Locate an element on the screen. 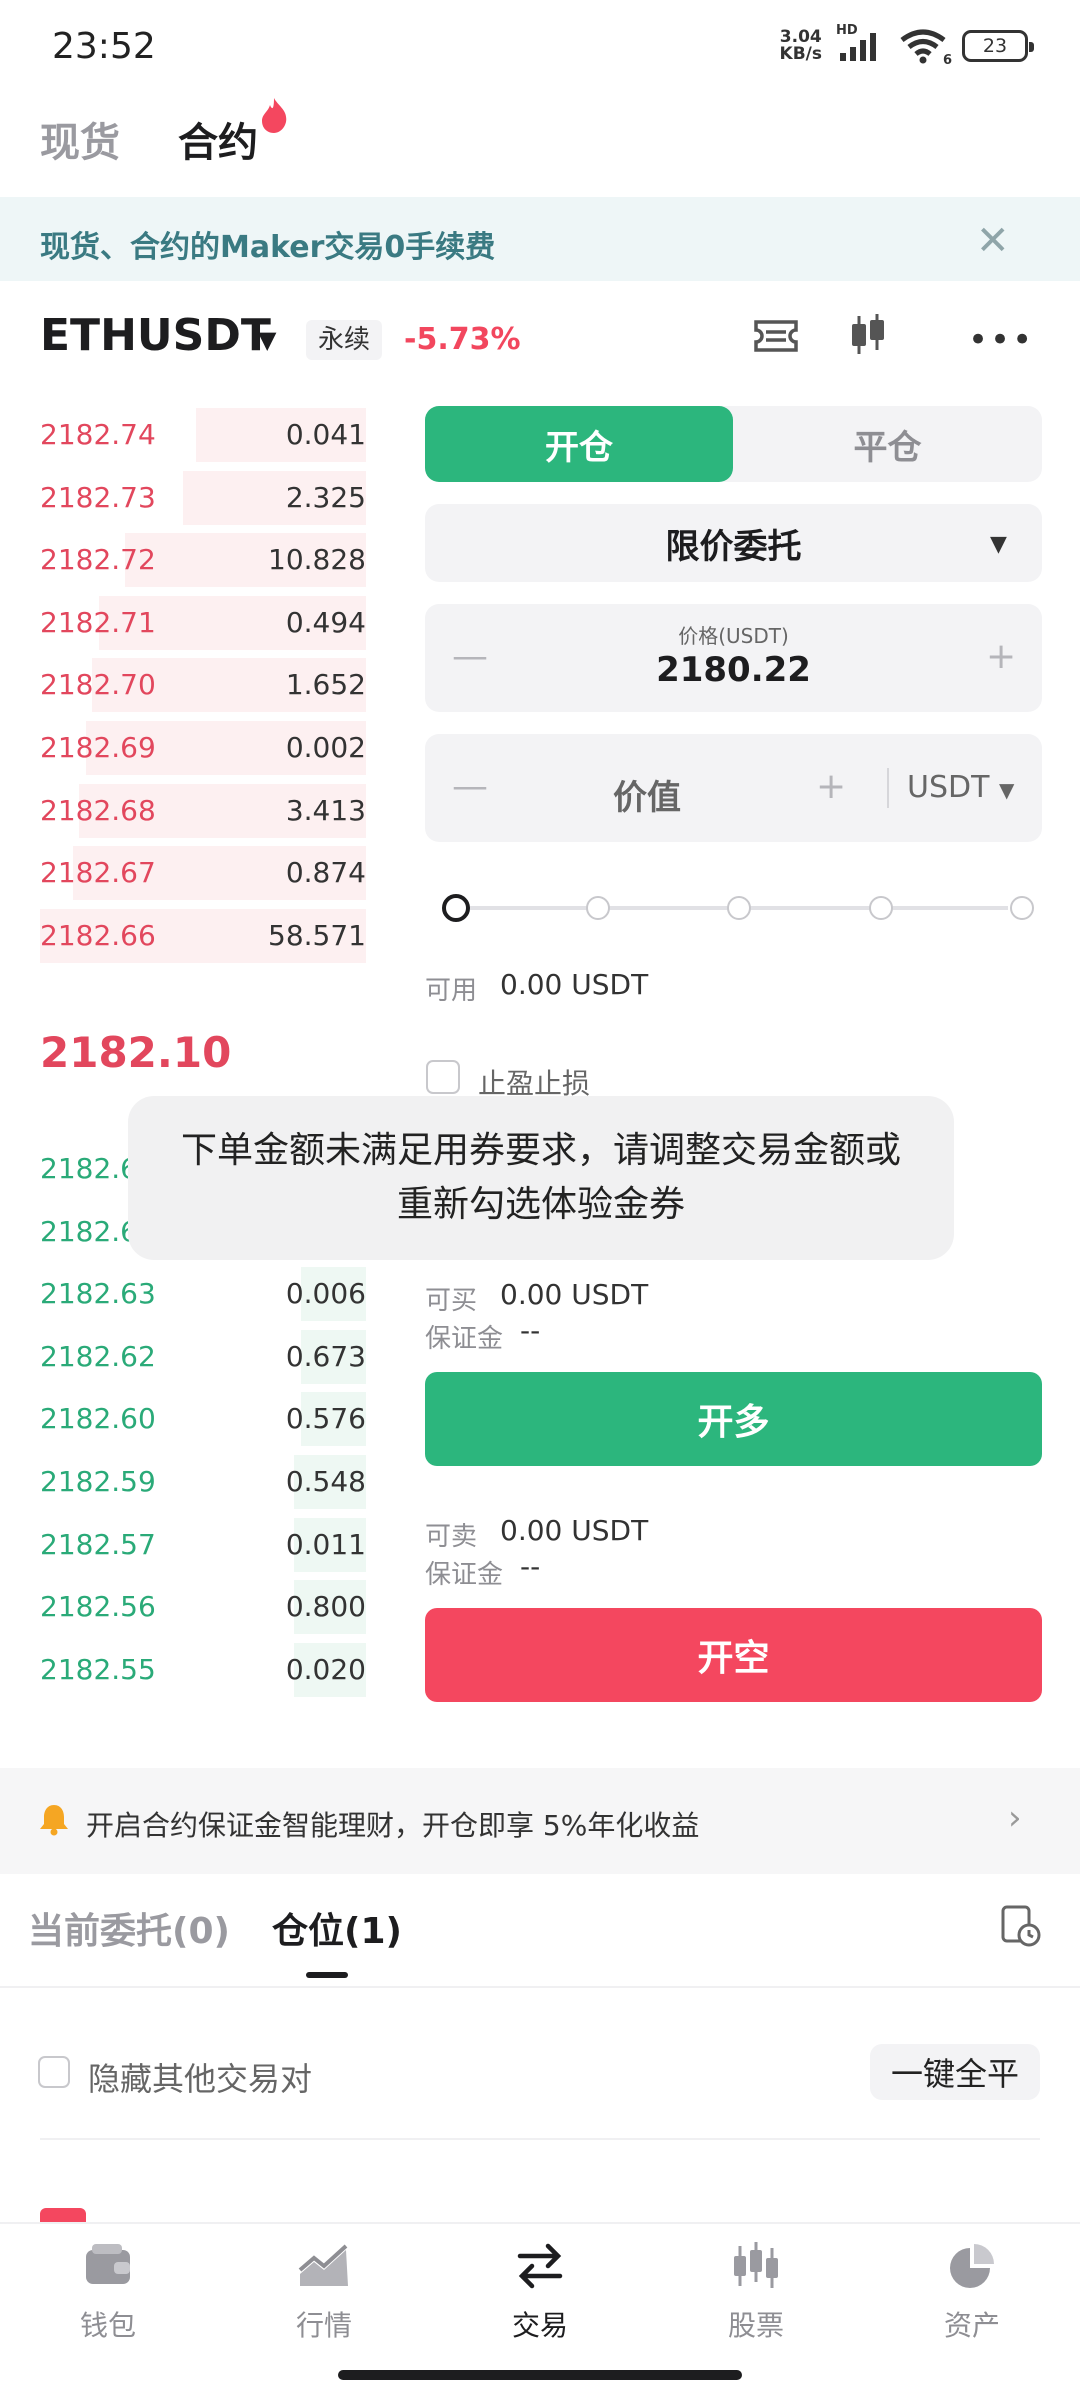  nav-market: 行情 is located at coordinates (324, 2292).